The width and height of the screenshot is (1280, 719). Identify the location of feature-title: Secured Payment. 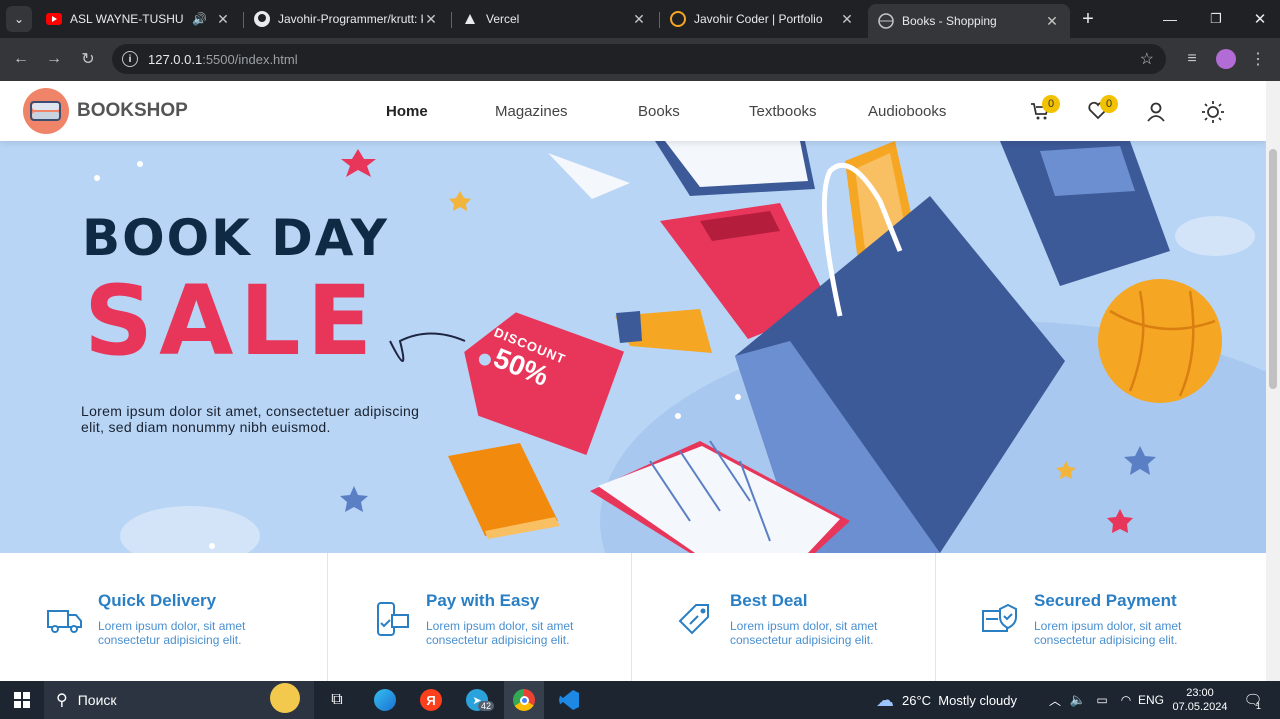
(1105, 600).